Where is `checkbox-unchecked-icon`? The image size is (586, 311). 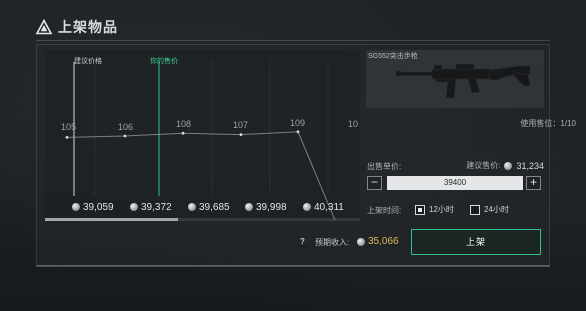 checkbox-unchecked-icon is located at coordinates (475, 209).